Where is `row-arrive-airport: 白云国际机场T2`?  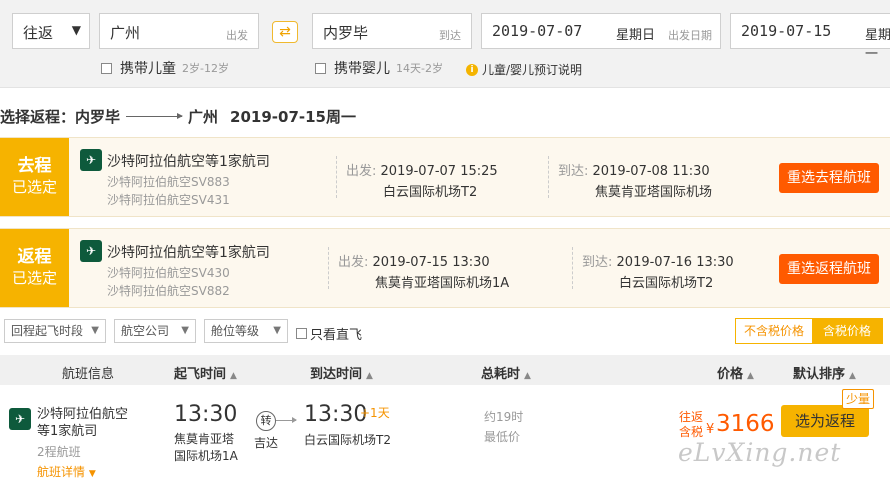 row-arrive-airport: 白云国际机场T2 is located at coordinates (347, 440).